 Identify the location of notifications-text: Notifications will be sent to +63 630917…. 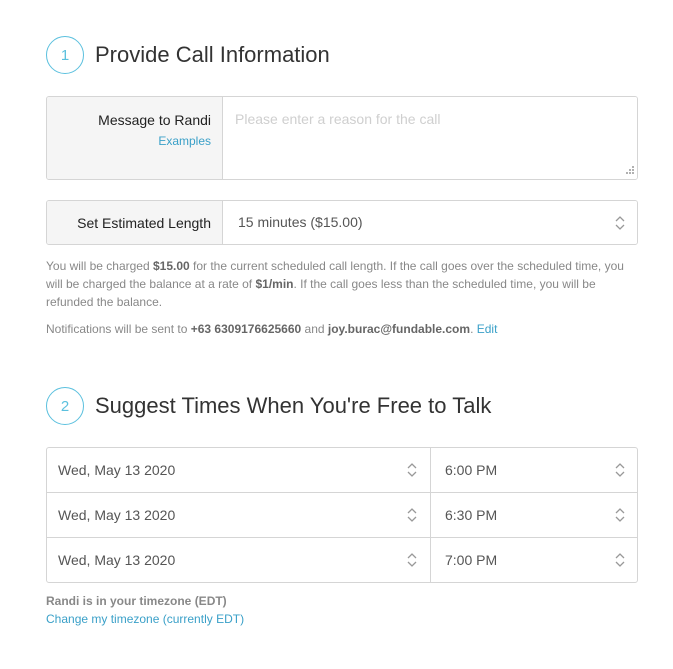
(272, 329).